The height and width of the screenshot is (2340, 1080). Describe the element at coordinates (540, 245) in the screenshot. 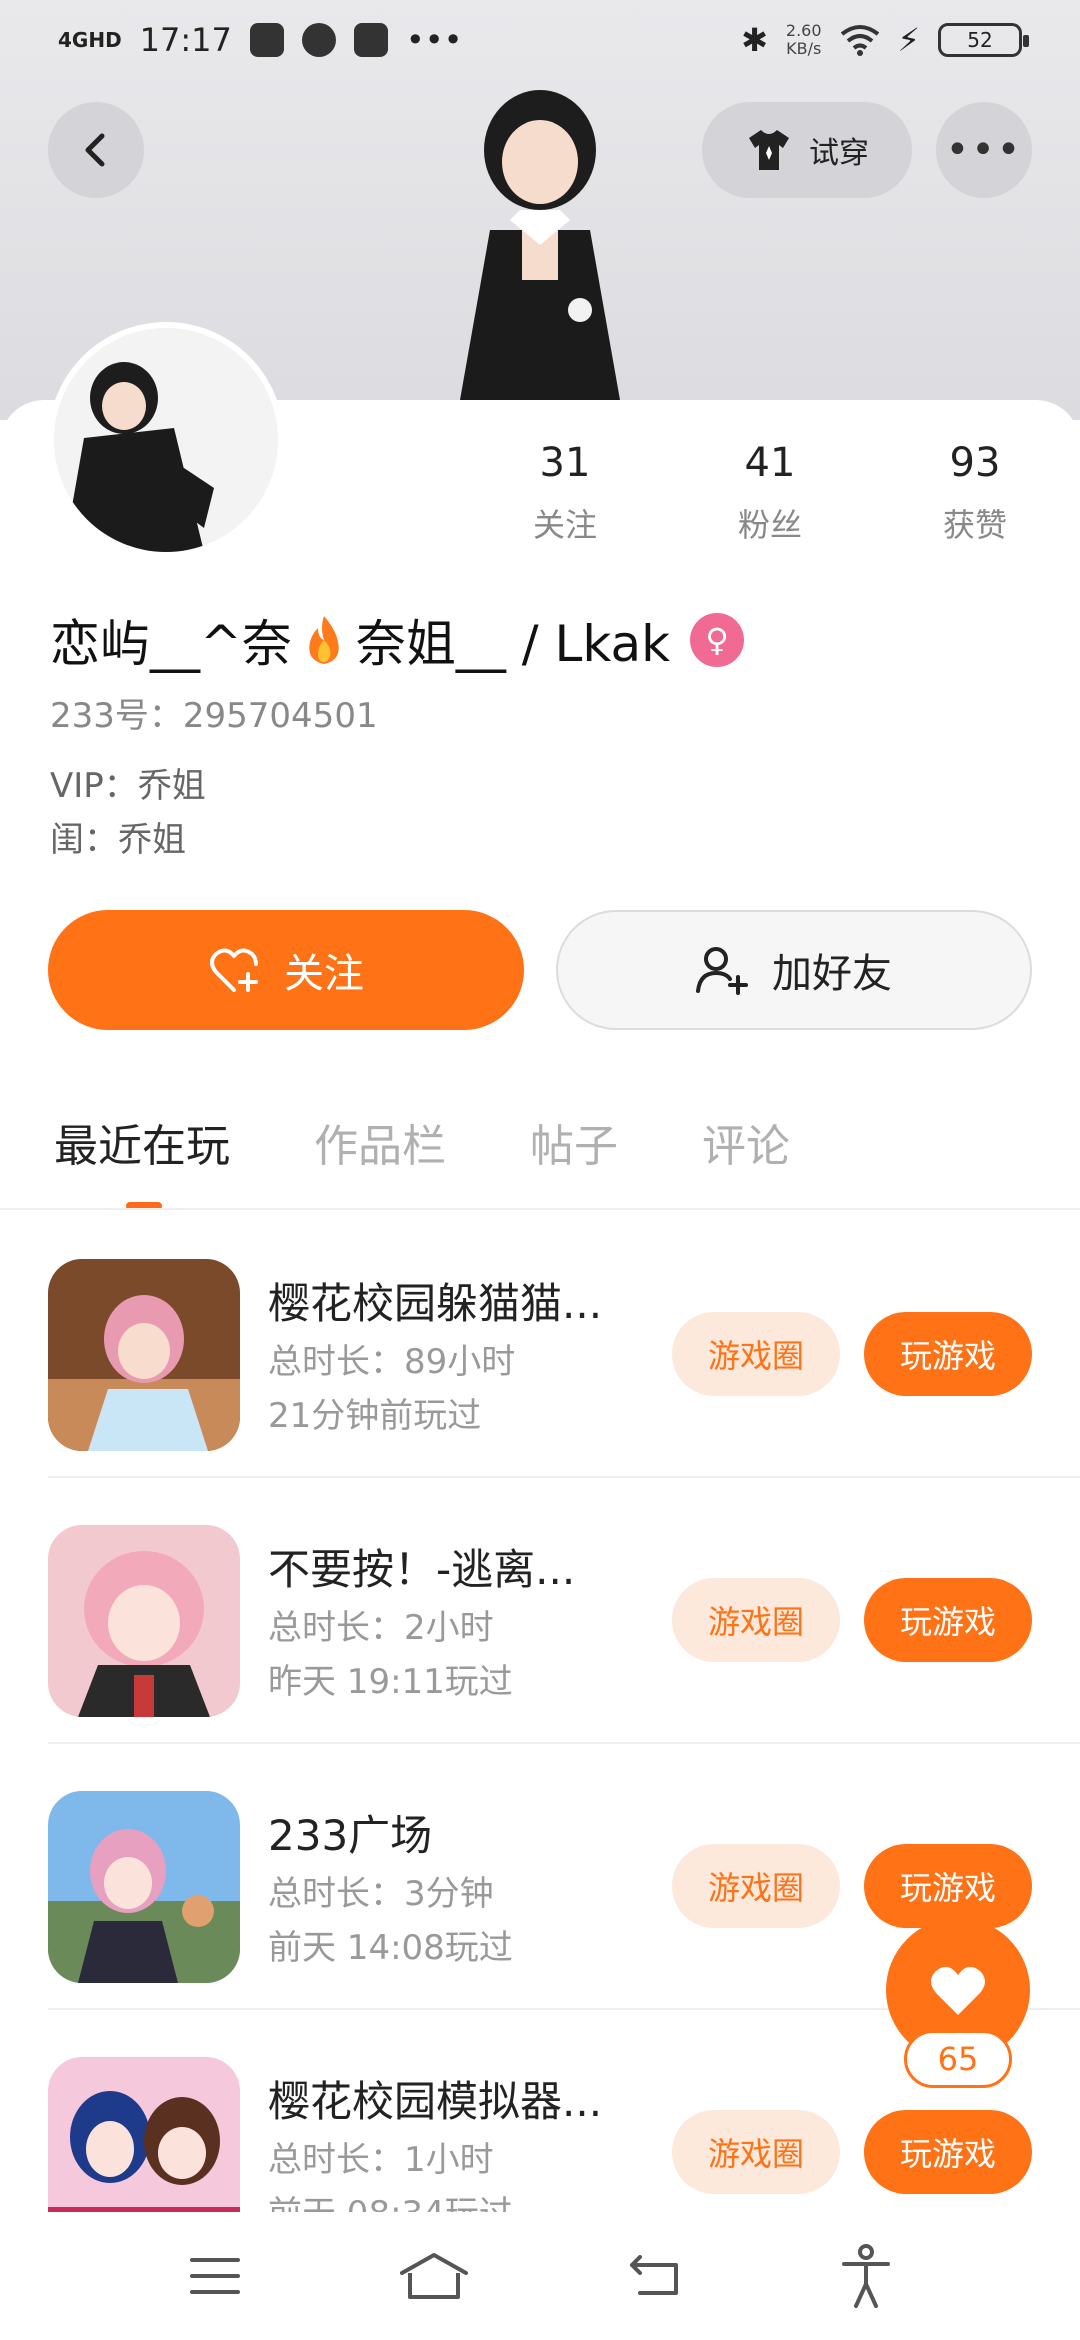

I see `character-illustration` at that location.